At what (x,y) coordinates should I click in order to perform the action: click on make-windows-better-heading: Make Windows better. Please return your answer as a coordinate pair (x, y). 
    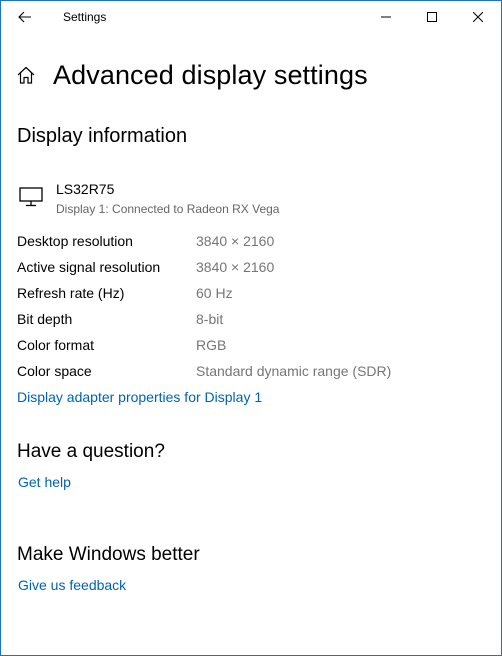
    Looking at the image, I should click on (108, 554).